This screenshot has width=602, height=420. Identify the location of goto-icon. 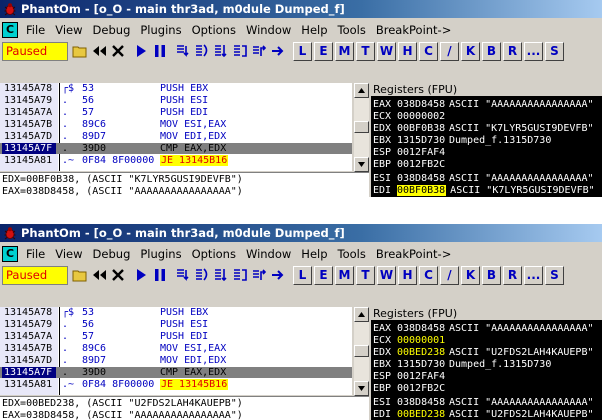
(278, 275).